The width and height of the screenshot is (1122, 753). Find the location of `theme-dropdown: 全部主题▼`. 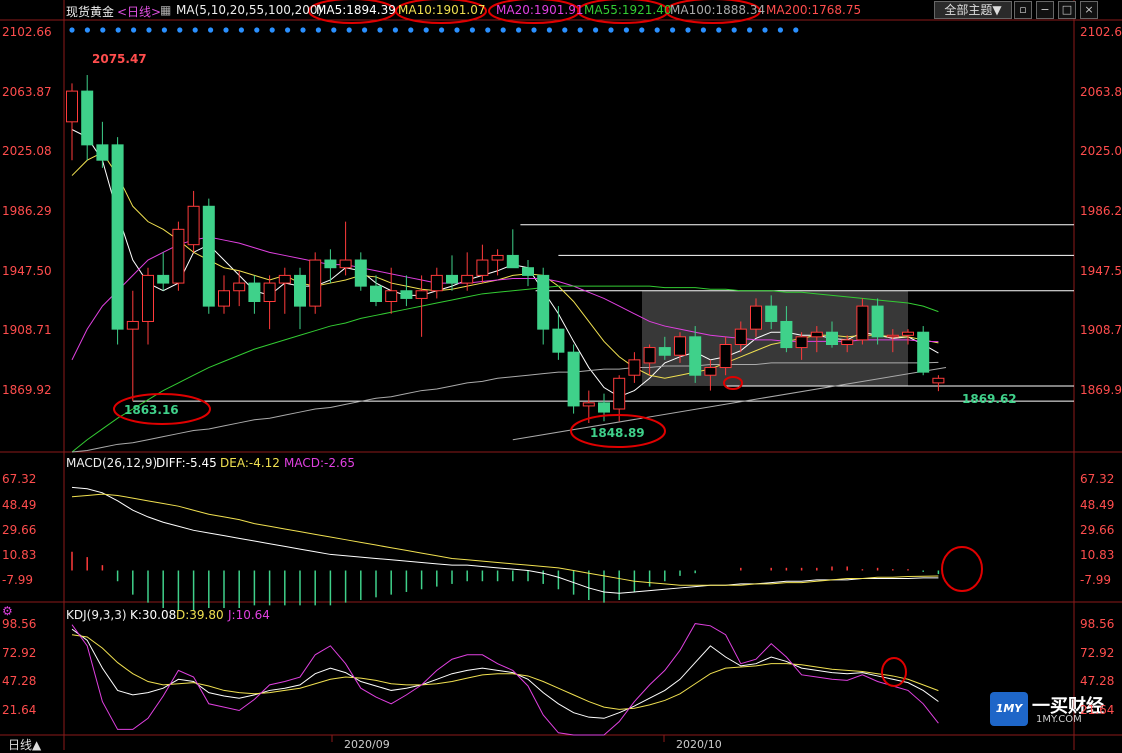

theme-dropdown: 全部主题▼ is located at coordinates (973, 10).